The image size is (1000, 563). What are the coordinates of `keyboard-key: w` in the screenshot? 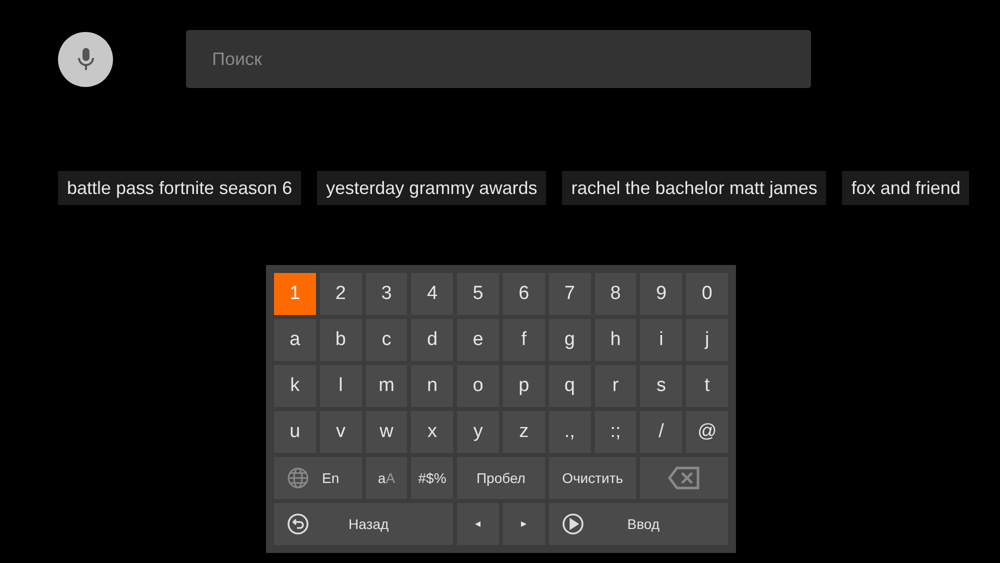 It's located at (387, 432).